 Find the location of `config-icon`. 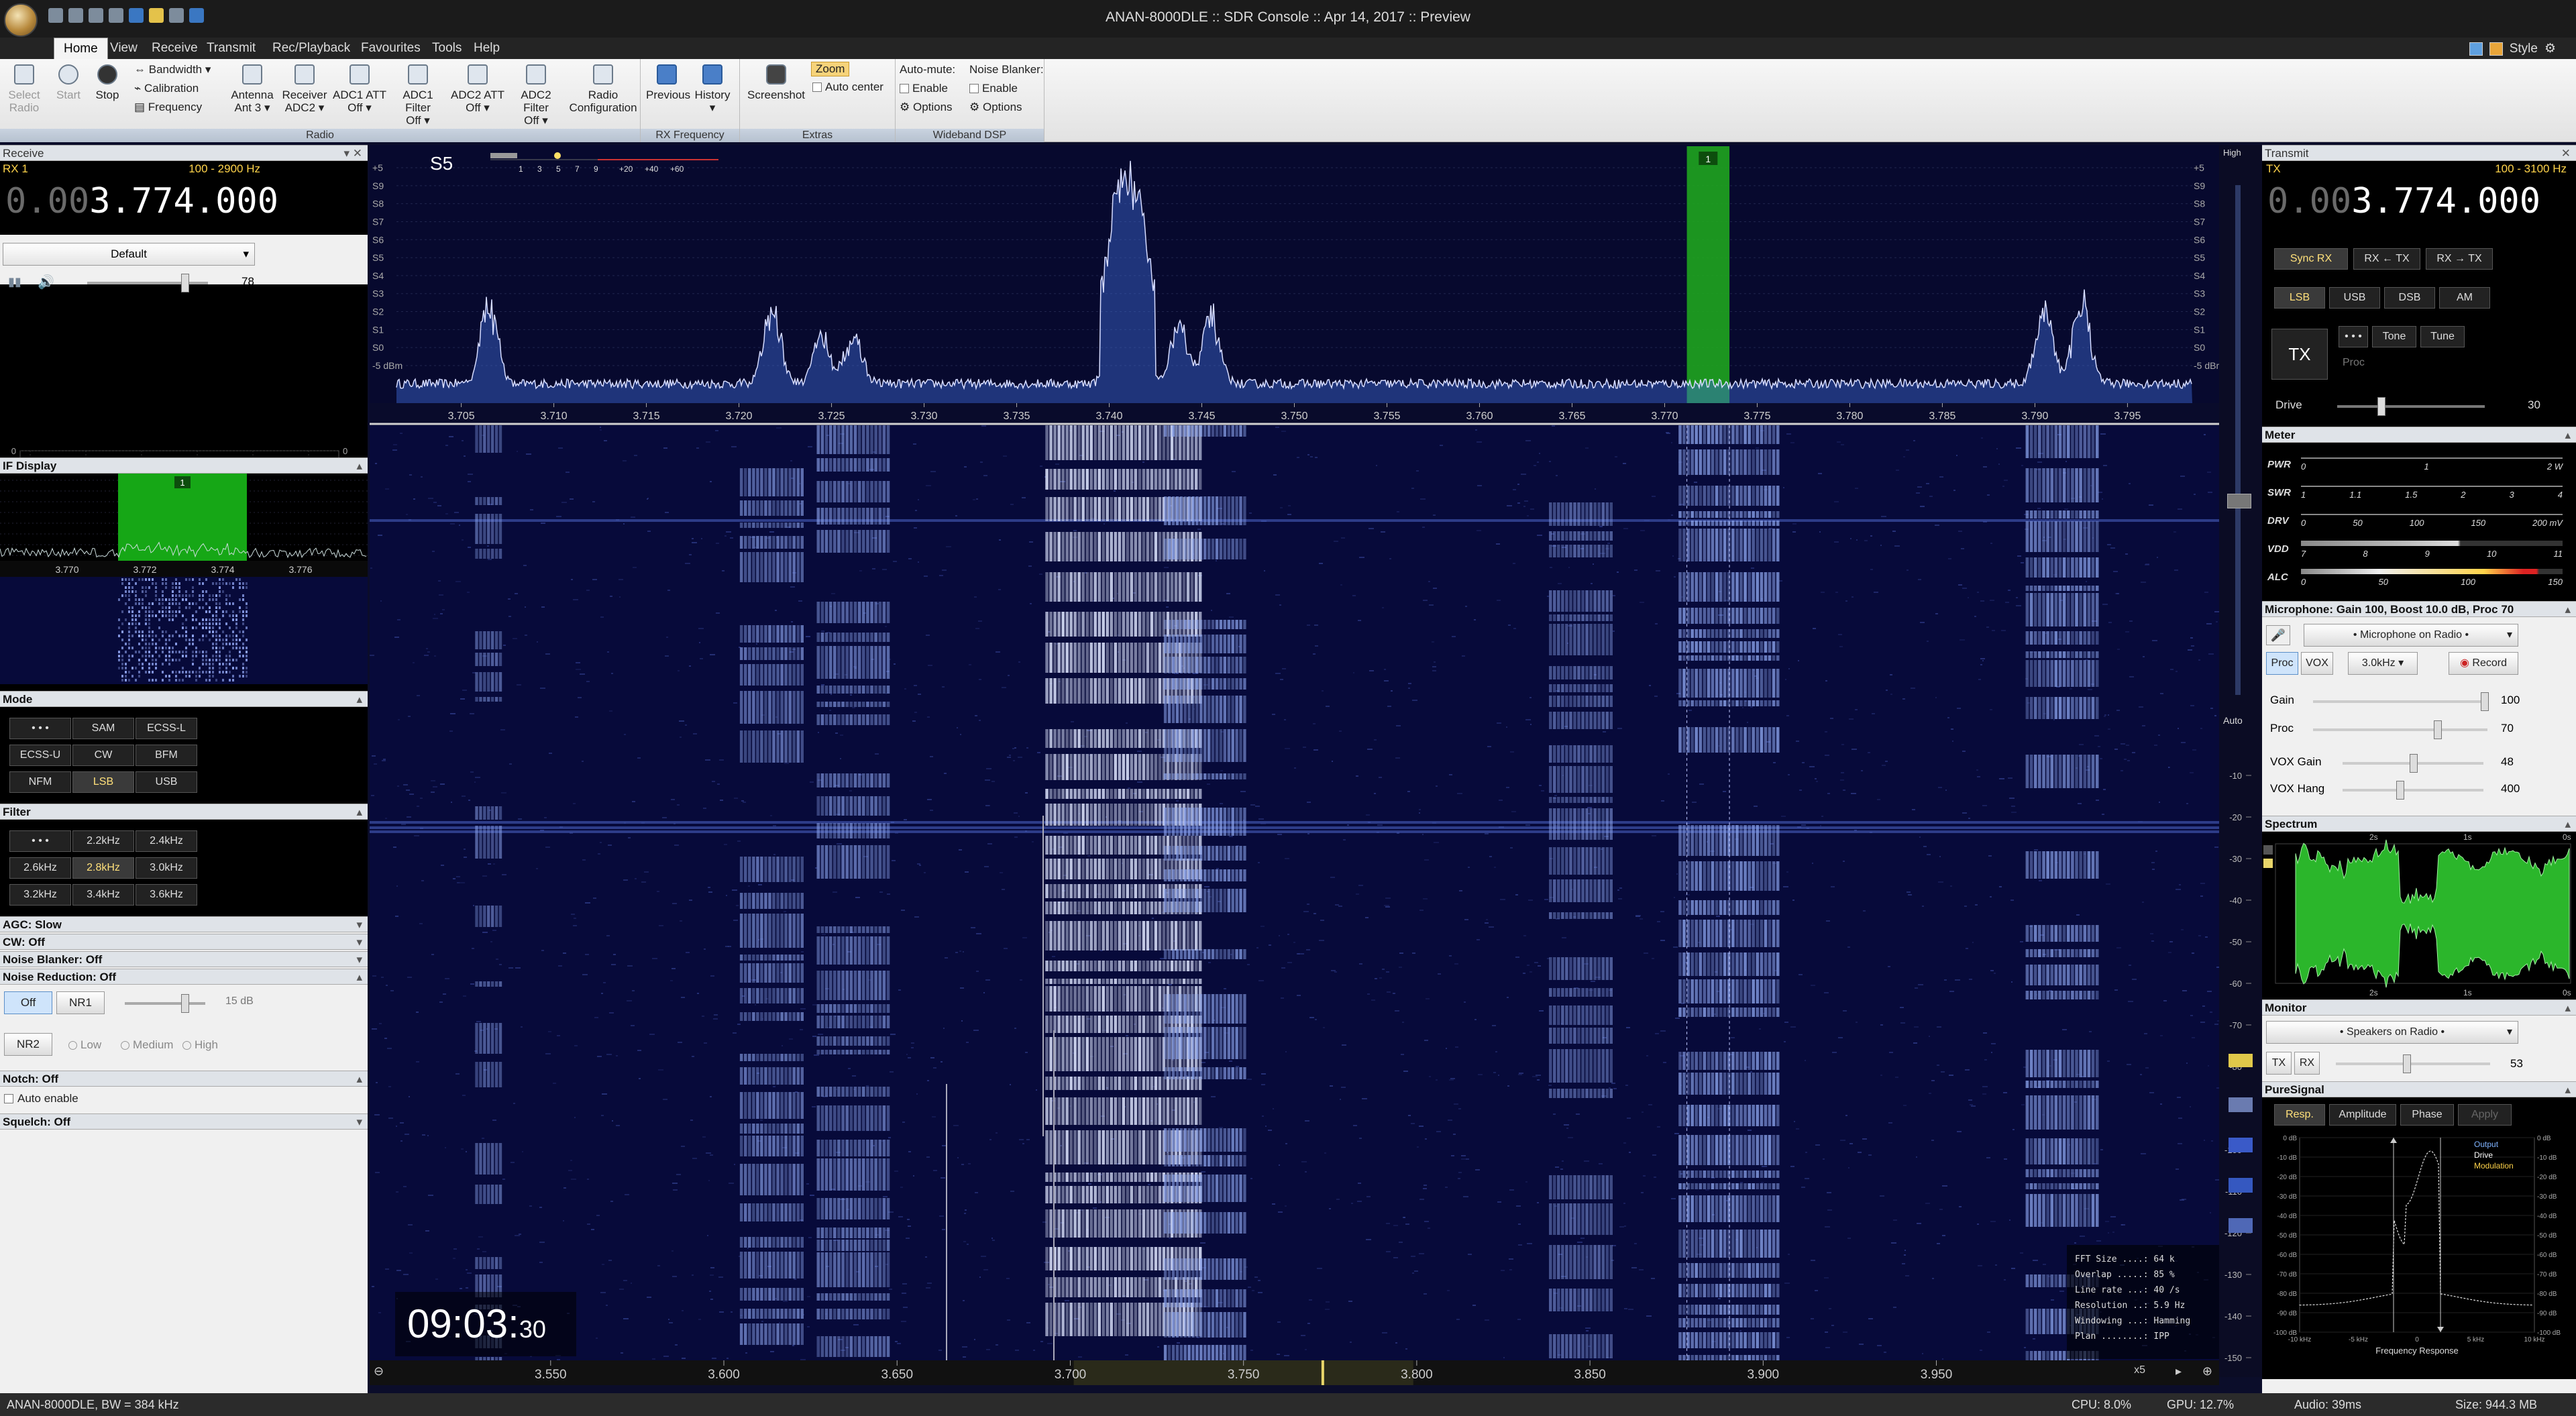

config-icon is located at coordinates (603, 74).